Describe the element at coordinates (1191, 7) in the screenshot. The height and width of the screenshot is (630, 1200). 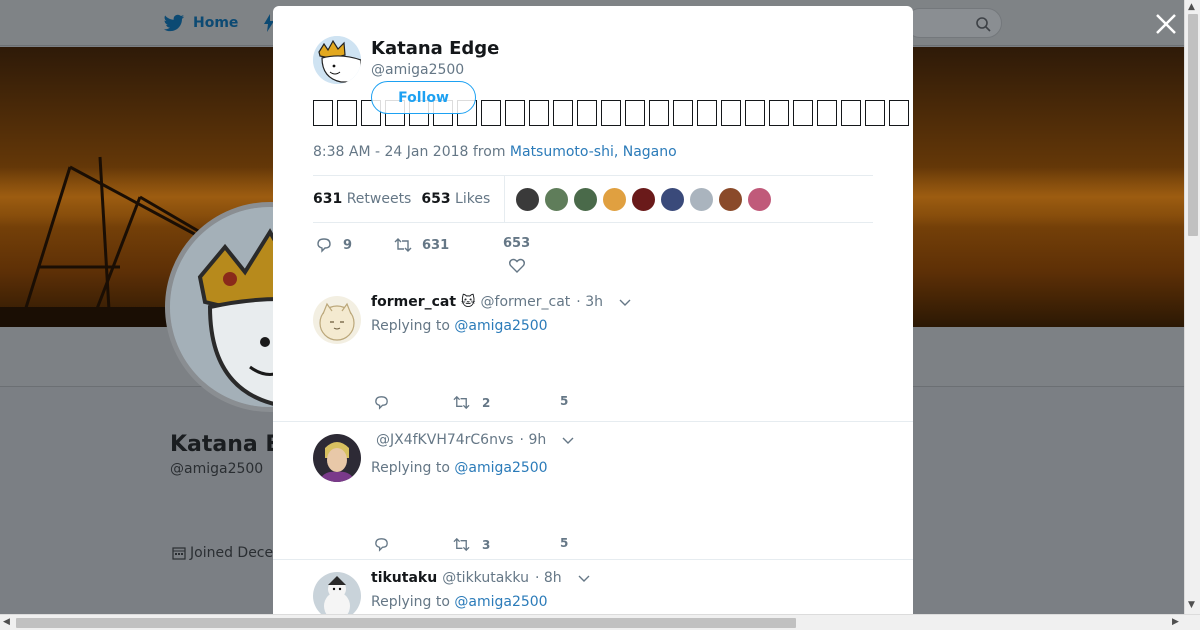
I see `scroll-up-icon: ▲` at that location.